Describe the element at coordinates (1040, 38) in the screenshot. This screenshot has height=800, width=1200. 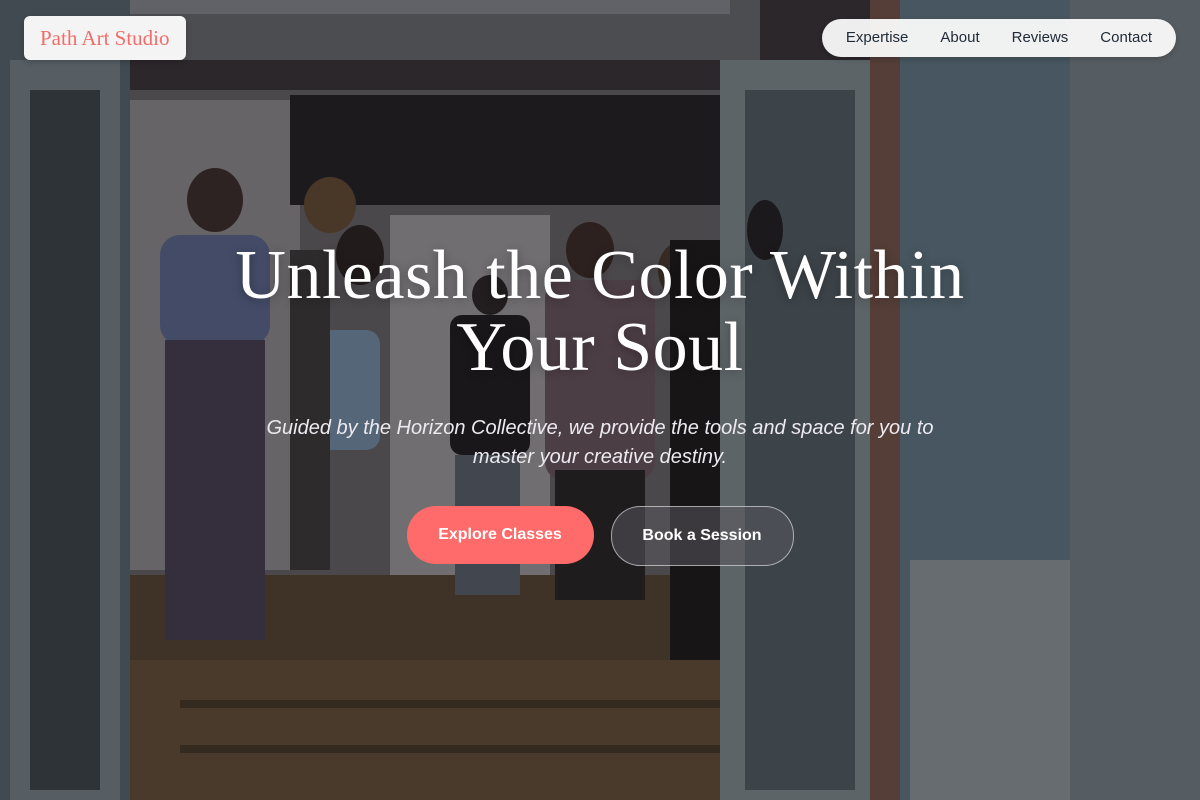
I see `nav-item-reviews: Reviews` at that location.